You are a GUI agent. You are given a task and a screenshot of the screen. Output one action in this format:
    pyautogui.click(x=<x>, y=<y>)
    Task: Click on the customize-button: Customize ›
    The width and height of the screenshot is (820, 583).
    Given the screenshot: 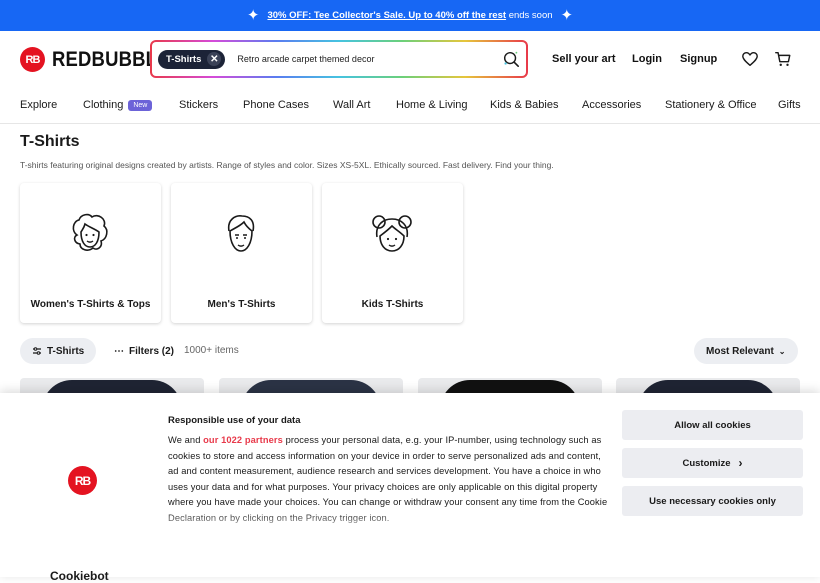 What is the action you would take?
    pyautogui.click(x=712, y=463)
    